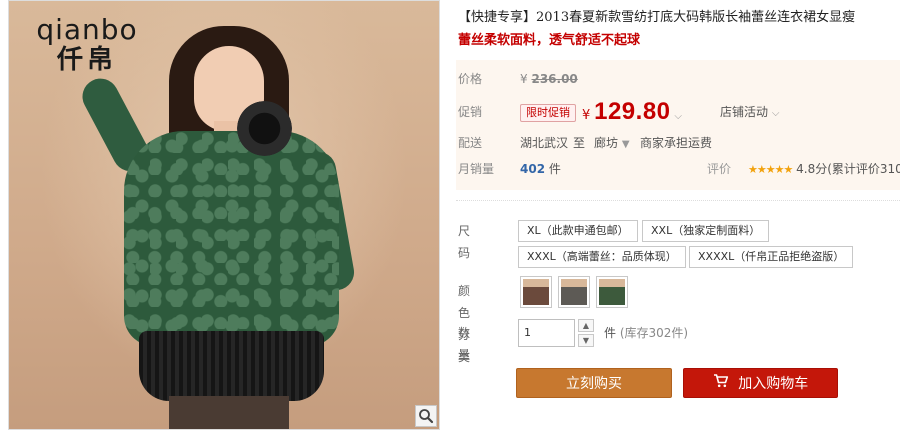 The image size is (900, 433). I want to click on green-lace-dress-top, so click(231, 238).